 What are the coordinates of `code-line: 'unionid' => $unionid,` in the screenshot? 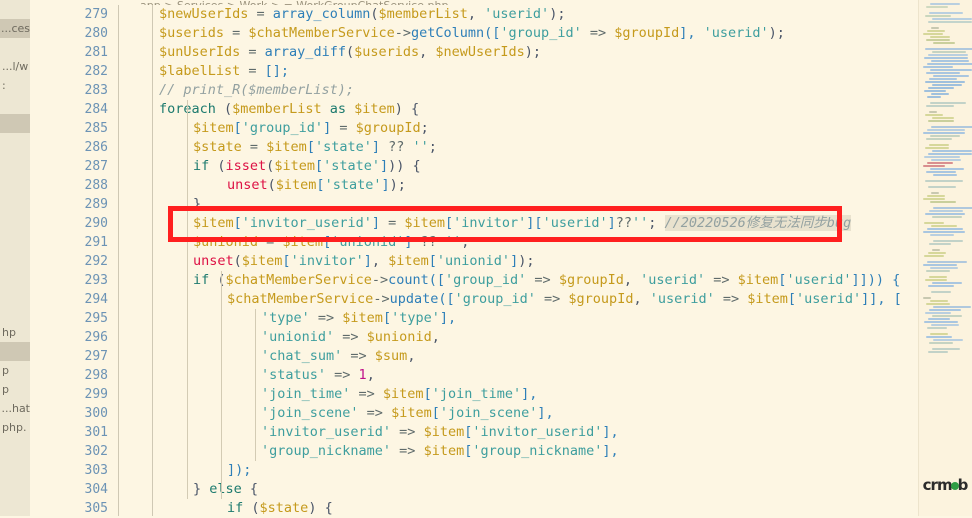 It's located at (535, 337).